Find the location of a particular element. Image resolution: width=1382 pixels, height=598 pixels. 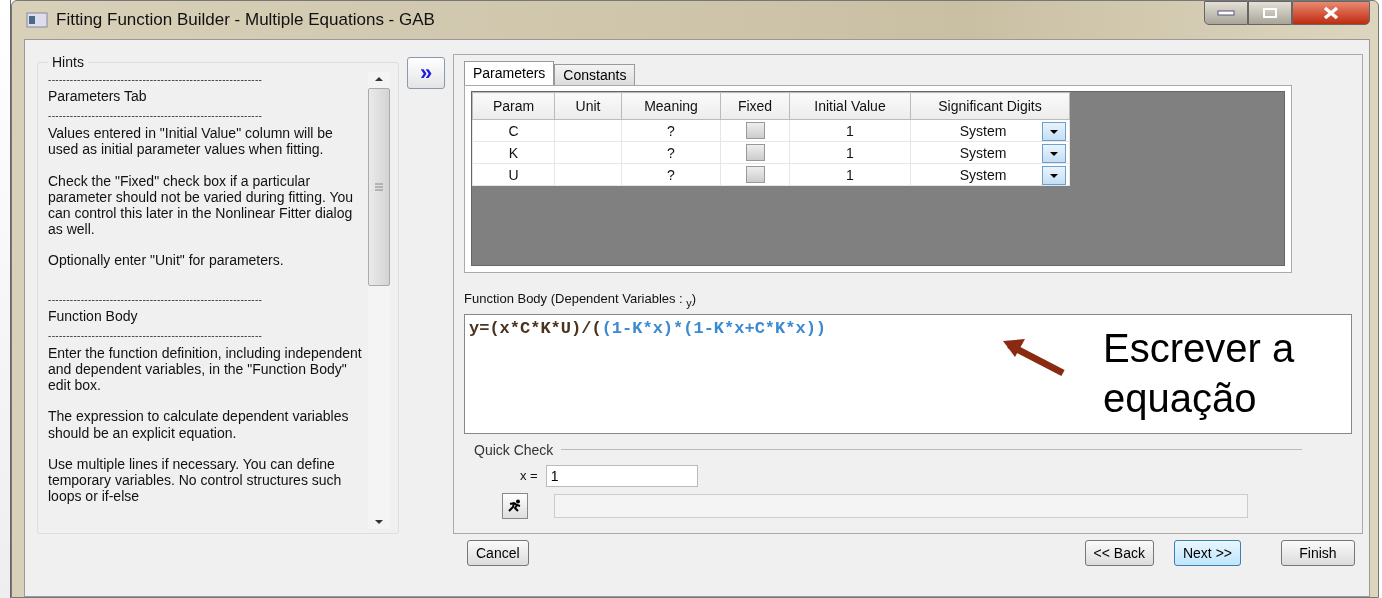

hint-paragraph: The expression to calculate dependent variables should be an explicit equation. is located at coordinates (199, 424).